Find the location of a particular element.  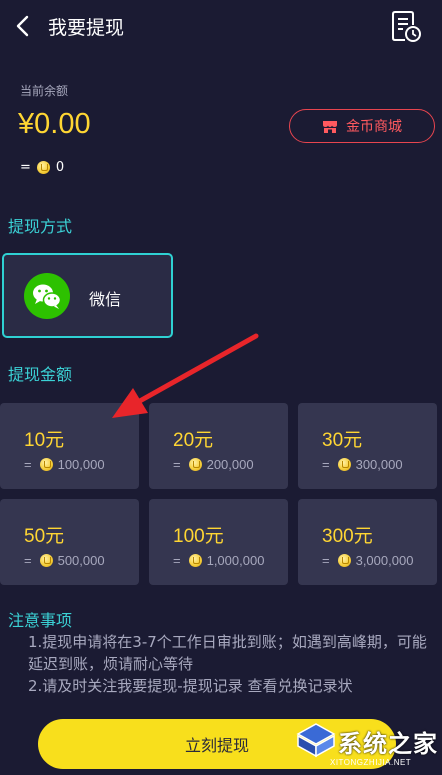

amount-option-30: 30元 = 300,000 is located at coordinates (367, 446).